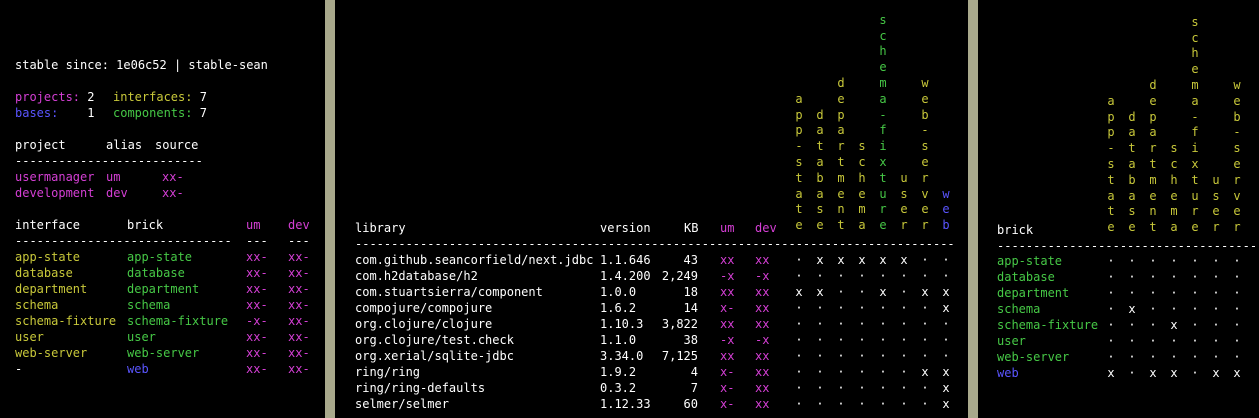  I want to click on project-alias: dev, so click(117, 193).